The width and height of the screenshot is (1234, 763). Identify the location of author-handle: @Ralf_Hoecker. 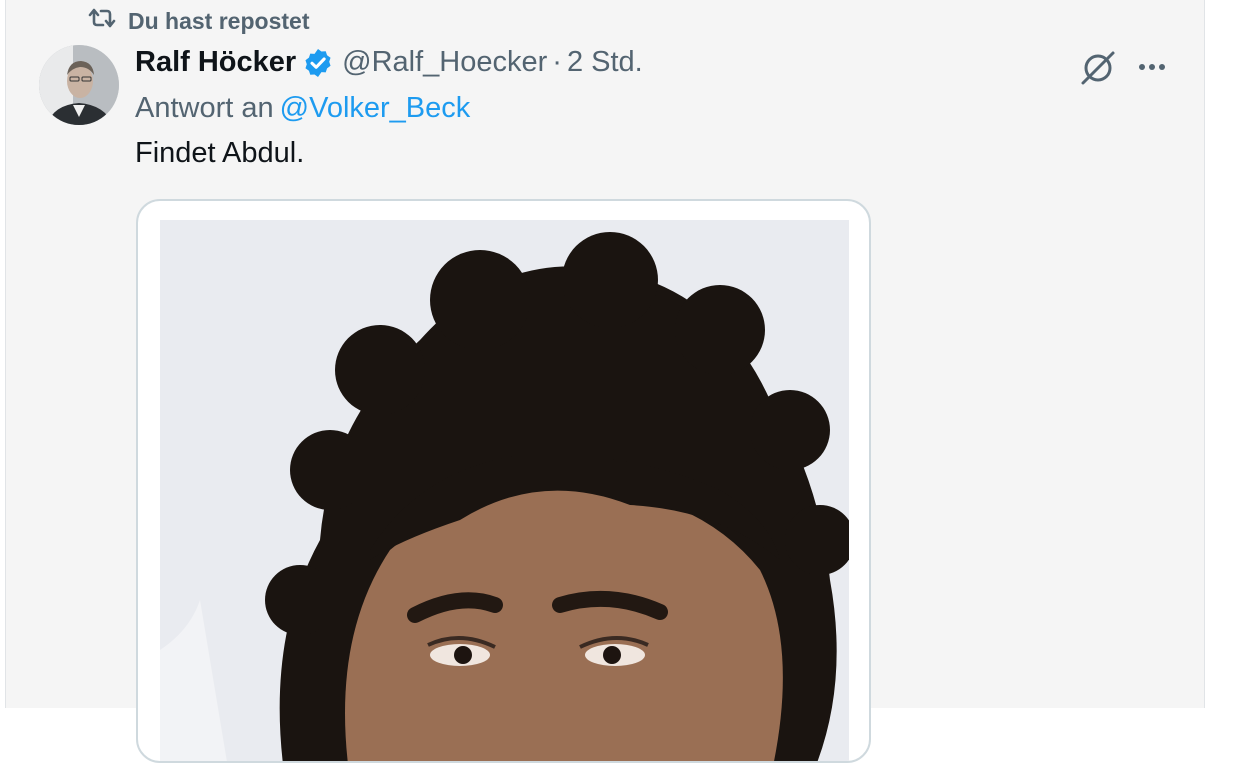
(444, 62).